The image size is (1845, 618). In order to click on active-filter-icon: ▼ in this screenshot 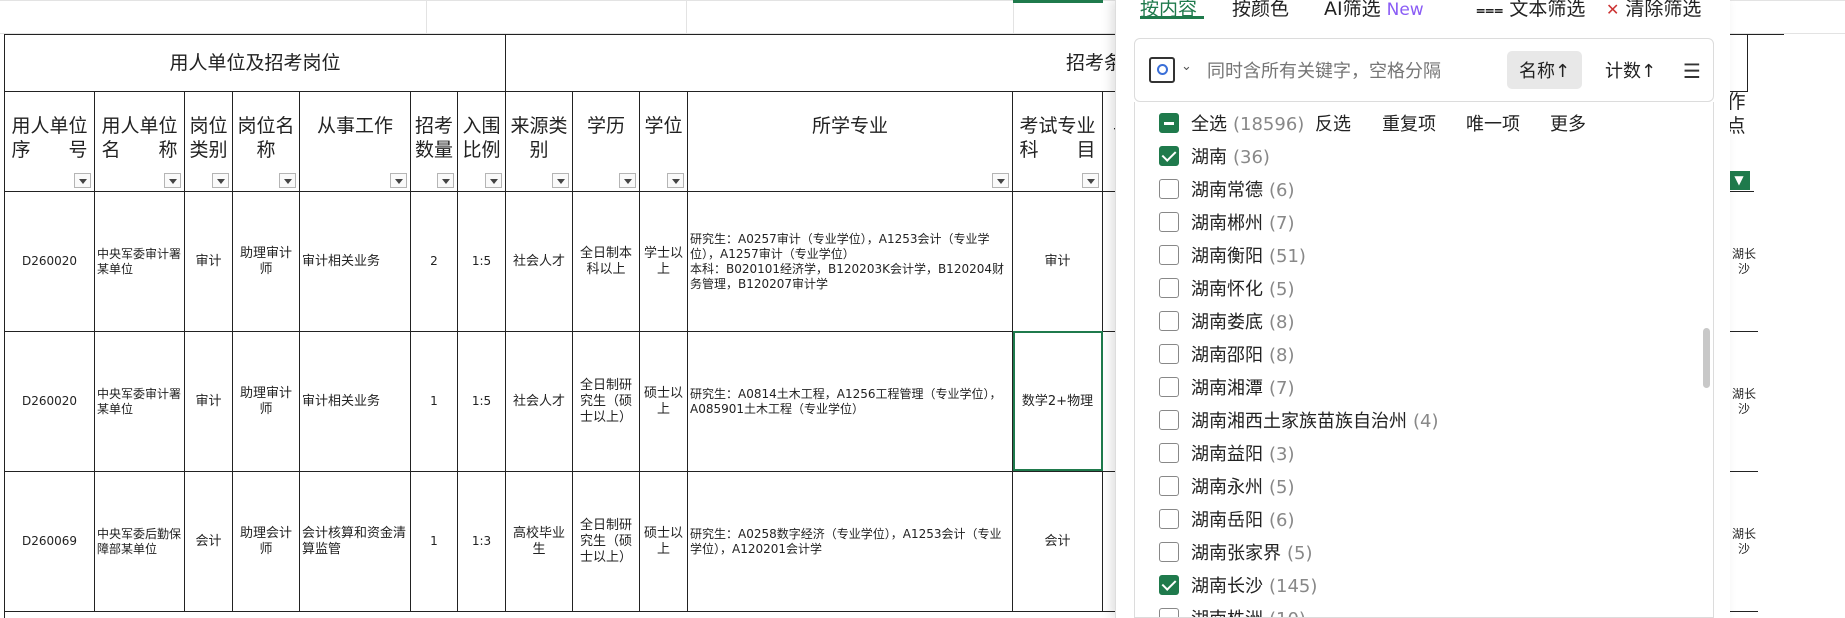, I will do `click(1739, 180)`.